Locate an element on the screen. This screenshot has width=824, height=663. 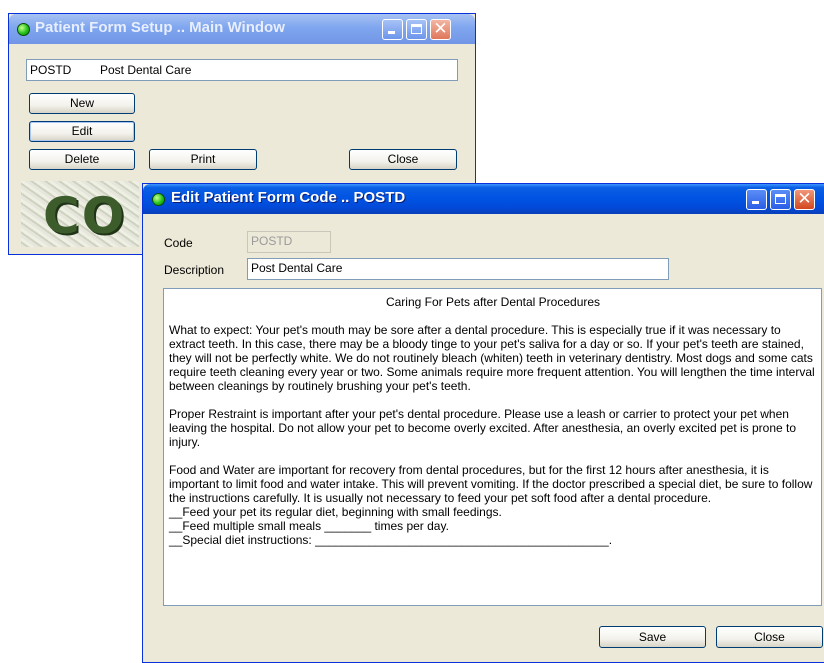
form-list-code: POSTD is located at coordinates (51, 70).